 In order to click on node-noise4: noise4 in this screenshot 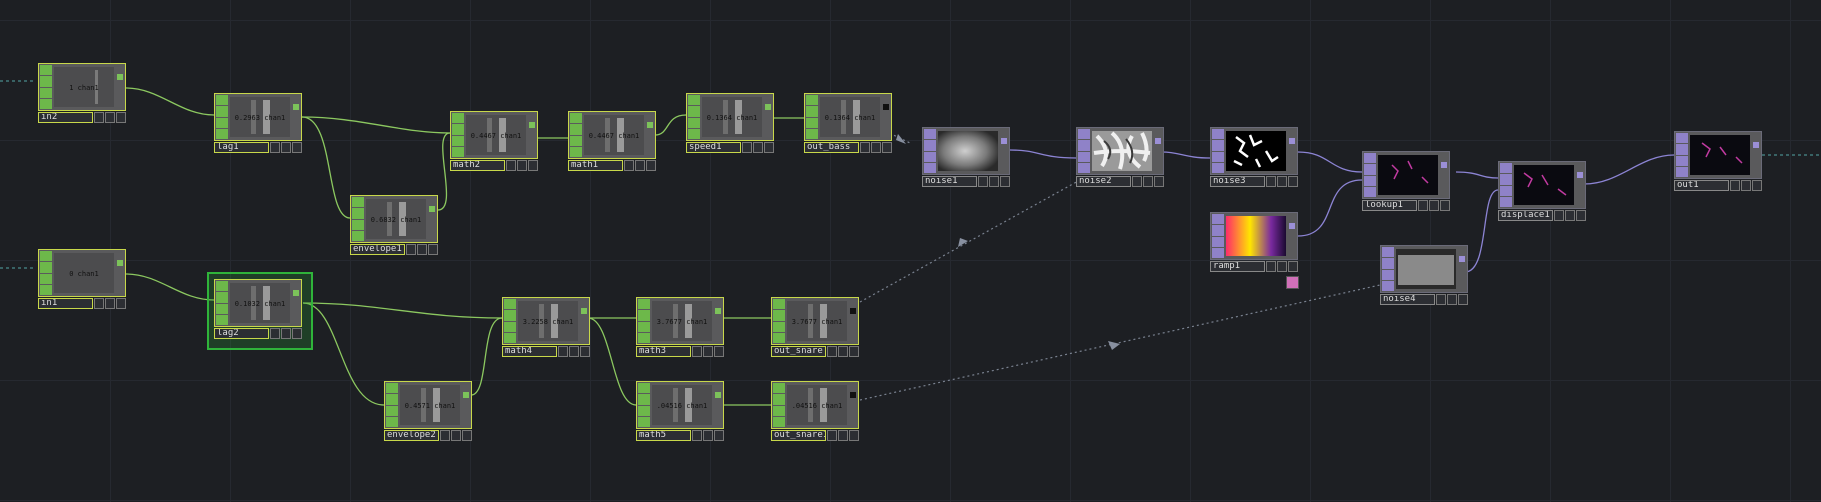, I will do `click(1424, 276)`.